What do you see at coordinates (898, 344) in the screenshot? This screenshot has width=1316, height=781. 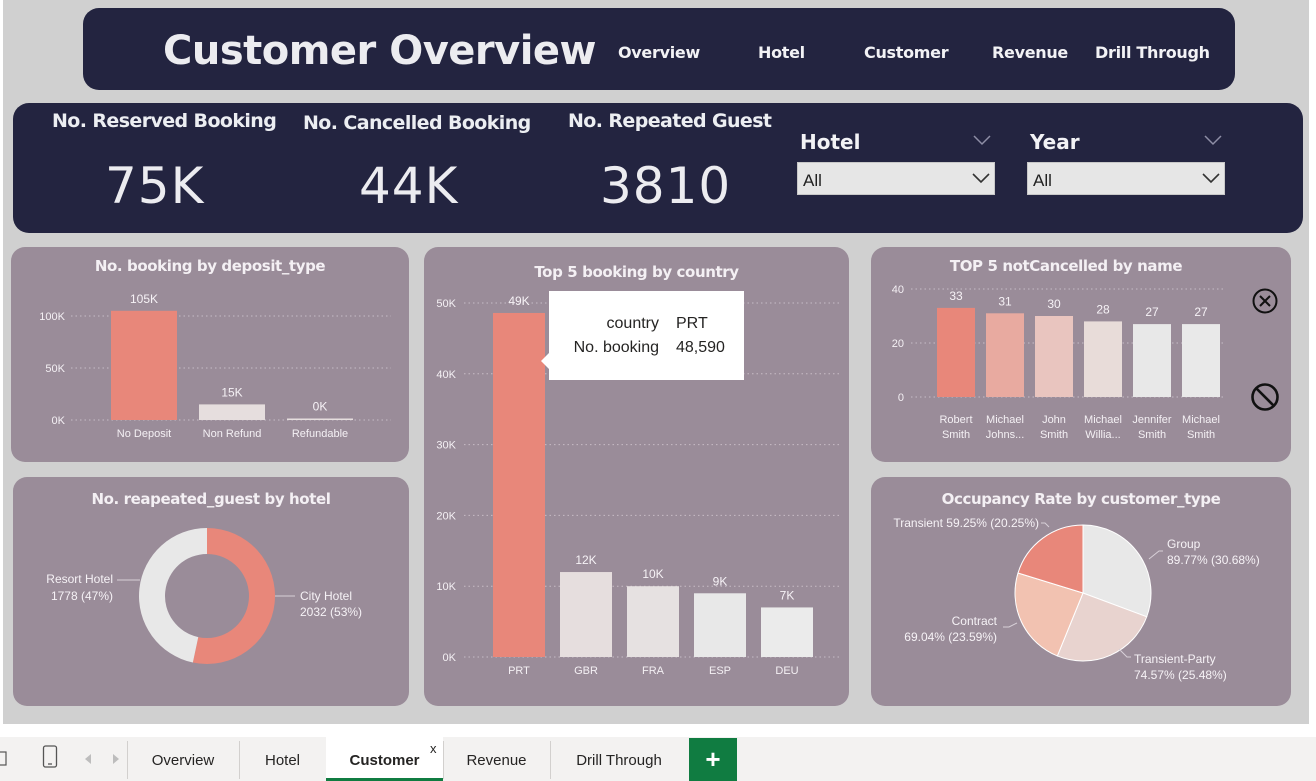 I see `y-tick-label: 20` at bounding box center [898, 344].